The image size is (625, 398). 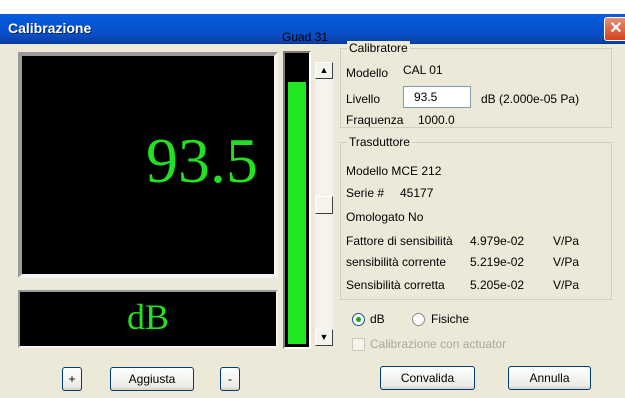 What do you see at coordinates (497, 285) in the screenshot?
I see `sensitivity-row-value: 5.205e-02` at bounding box center [497, 285].